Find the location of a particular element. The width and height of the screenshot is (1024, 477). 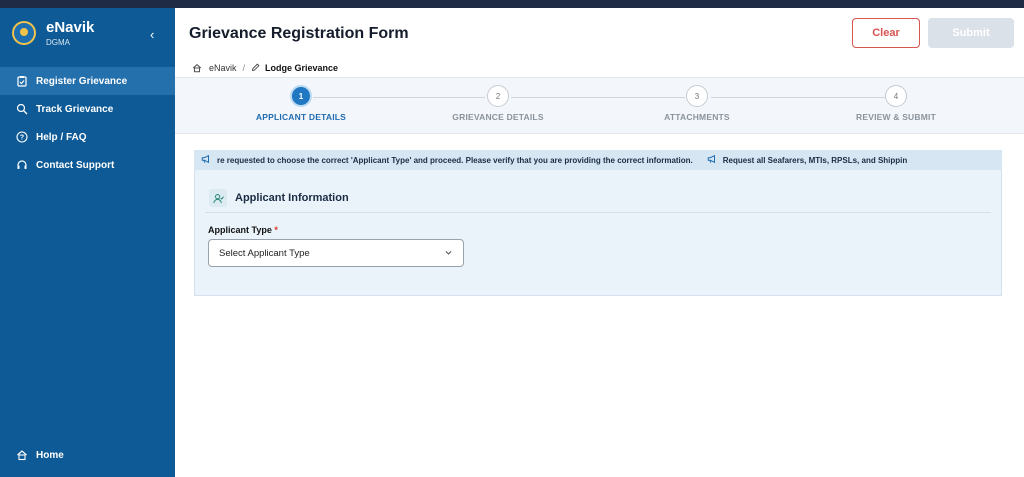

step-number: 3 is located at coordinates (697, 96).